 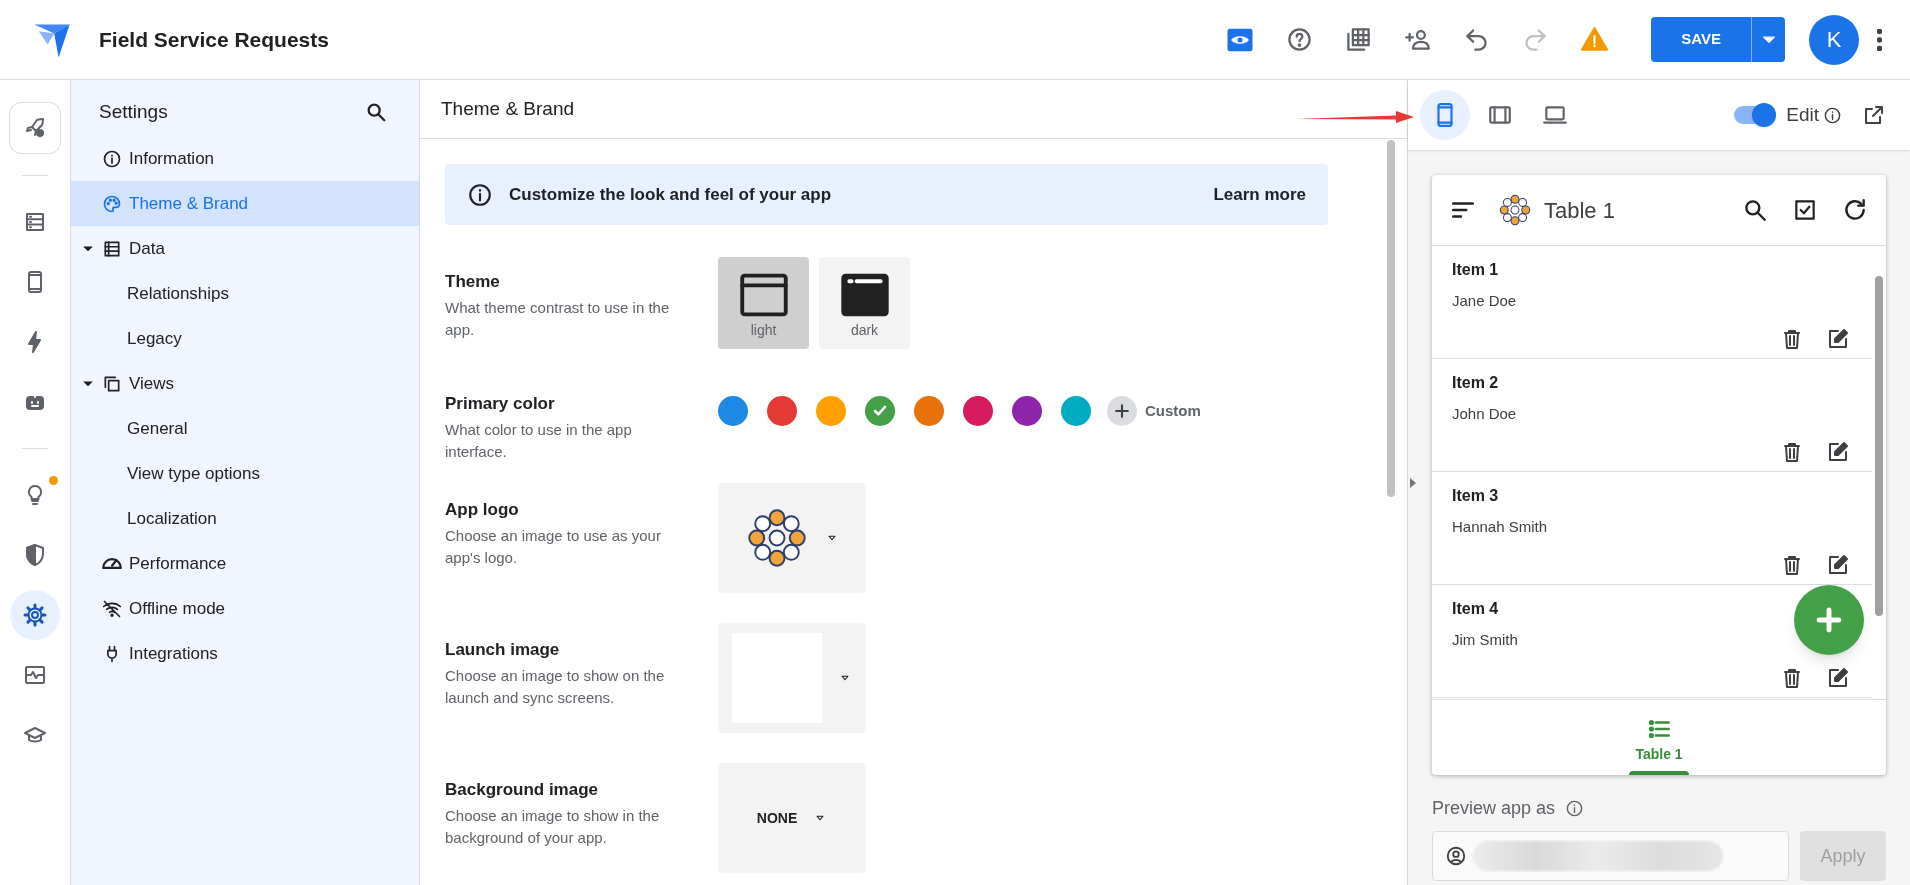 What do you see at coordinates (245, 653) in the screenshot?
I see `sidebar-item: Integrations` at bounding box center [245, 653].